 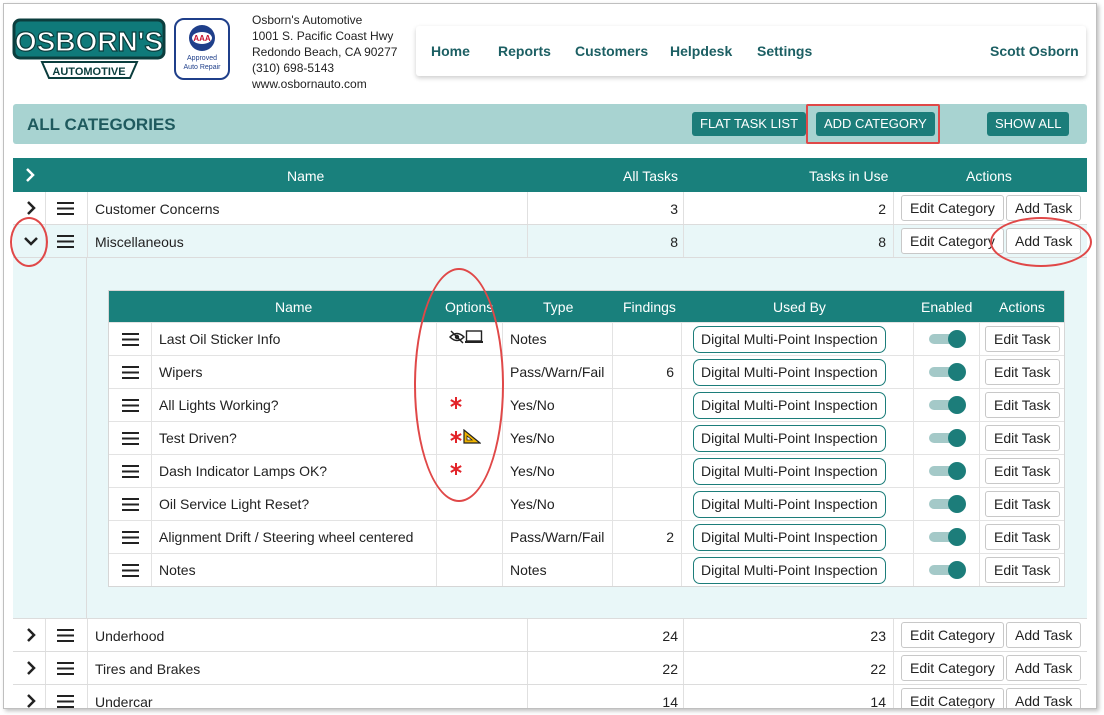 I want to click on task-name: Test Driven?, so click(x=198, y=438).